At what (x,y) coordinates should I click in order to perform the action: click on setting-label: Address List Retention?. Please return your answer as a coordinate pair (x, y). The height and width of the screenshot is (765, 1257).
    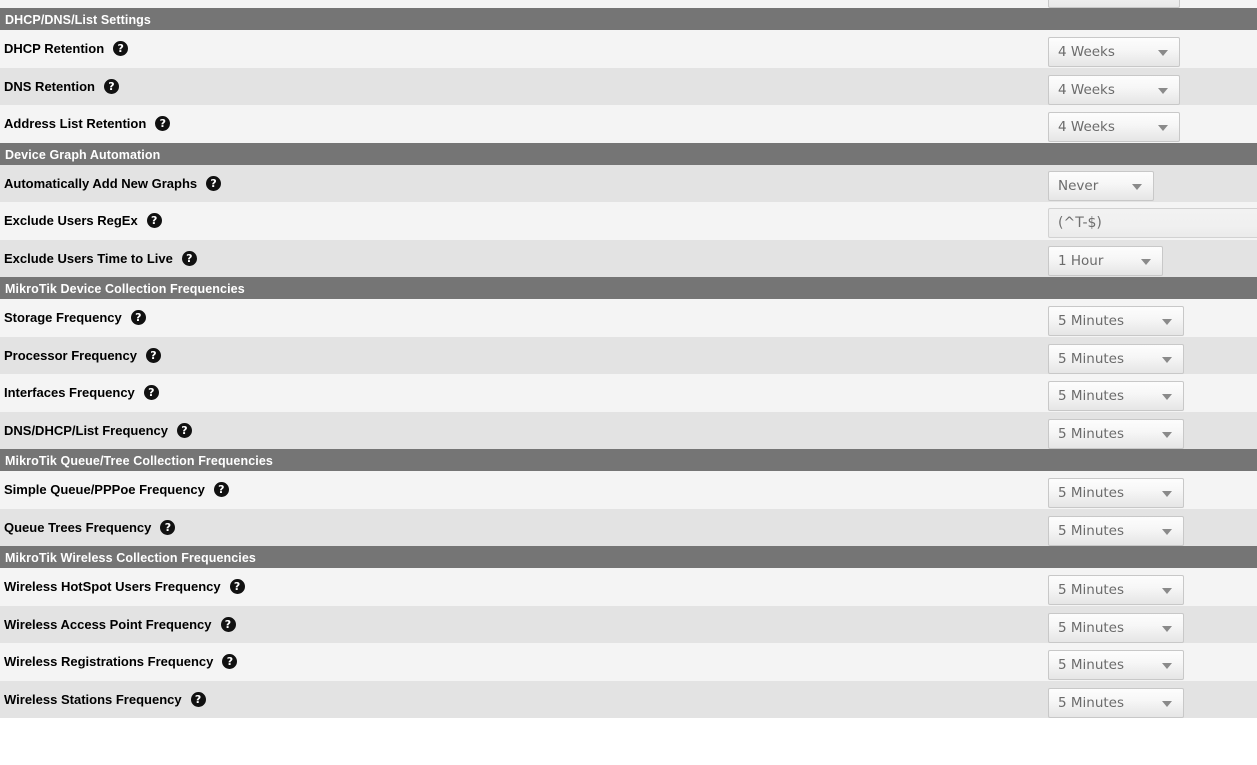
    Looking at the image, I should click on (85, 124).